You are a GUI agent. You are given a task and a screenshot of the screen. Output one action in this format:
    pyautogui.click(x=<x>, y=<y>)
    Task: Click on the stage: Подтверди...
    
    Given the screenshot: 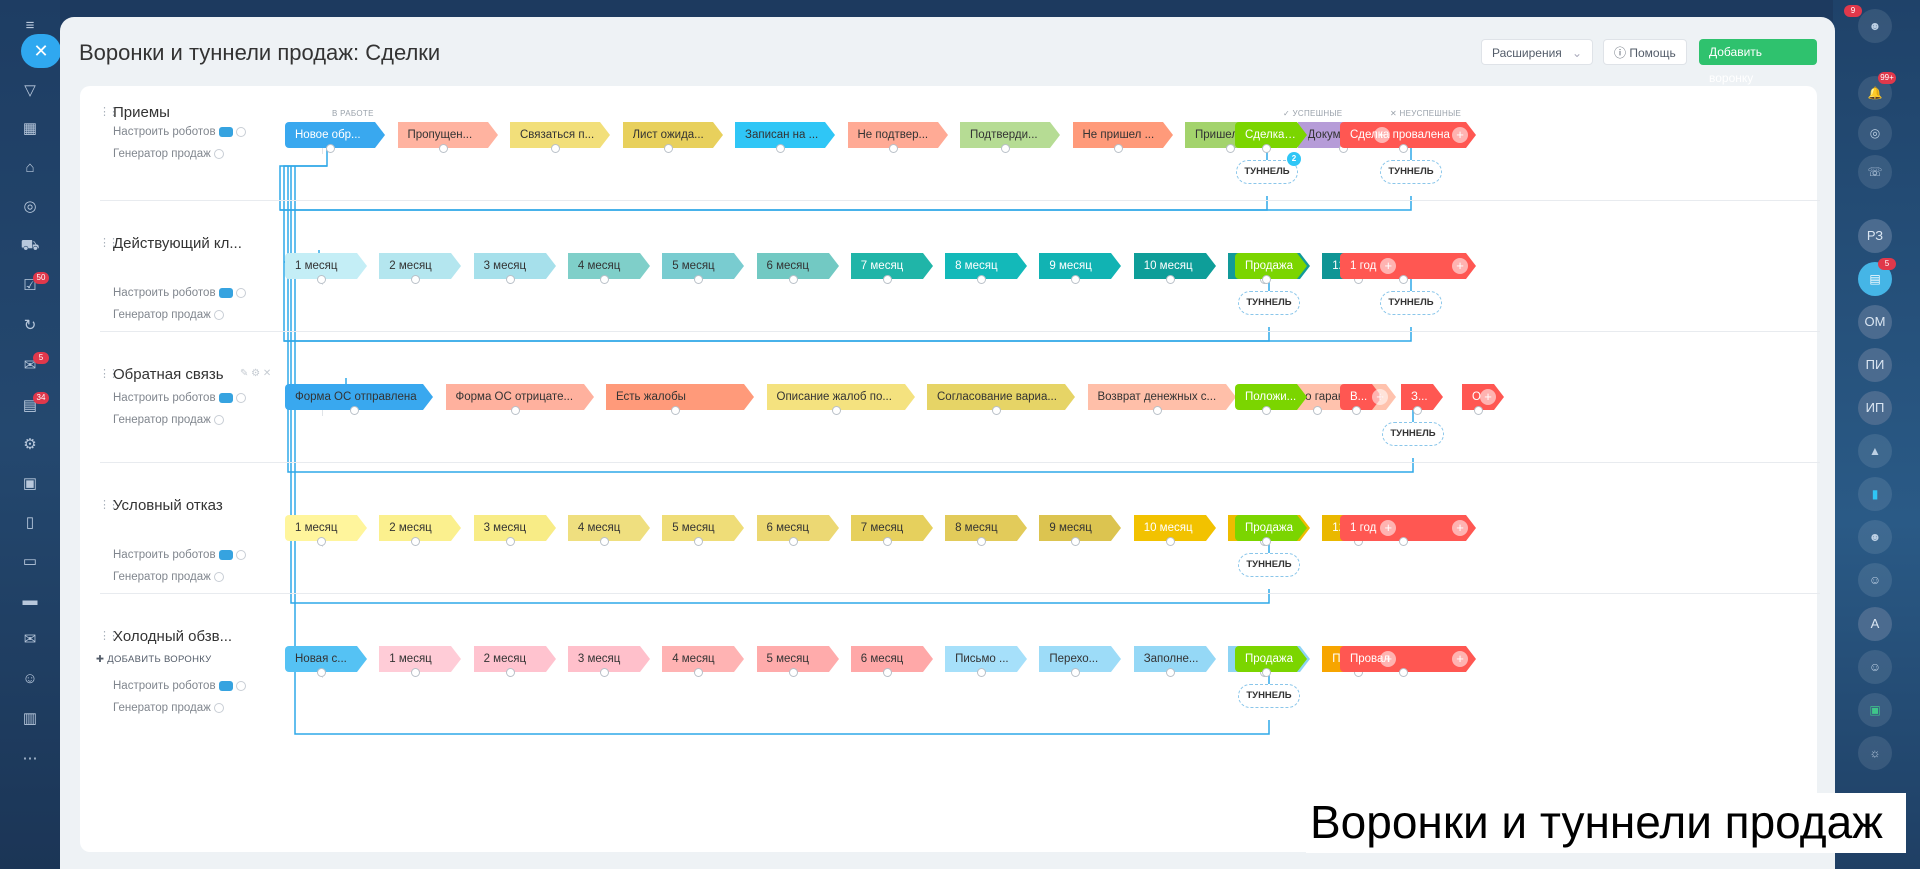 What is the action you would take?
    pyautogui.click(x=1010, y=137)
    